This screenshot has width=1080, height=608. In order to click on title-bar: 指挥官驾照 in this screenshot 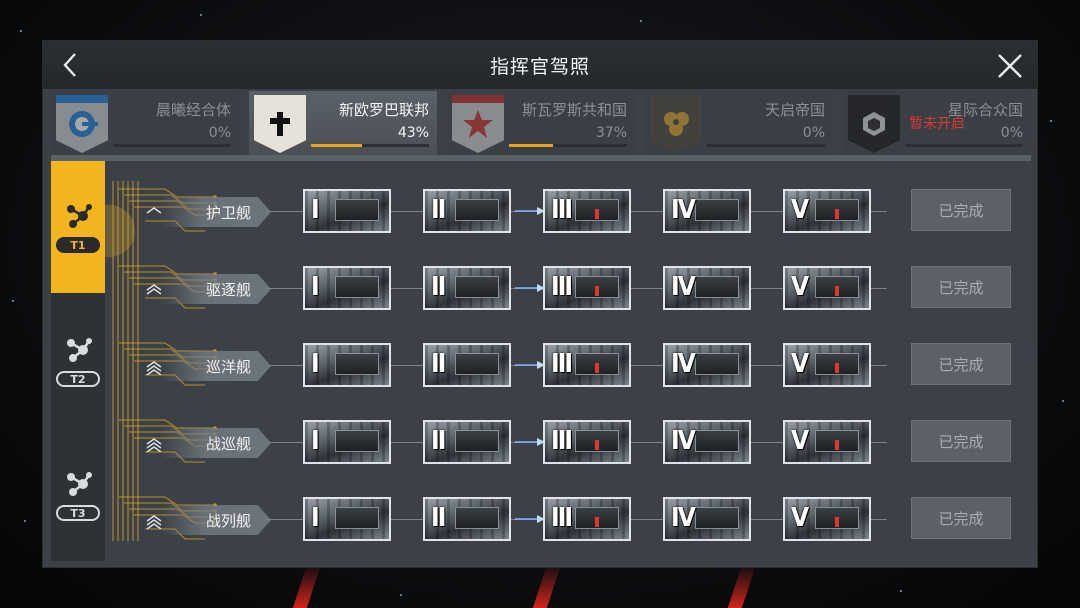, I will do `click(540, 65)`.